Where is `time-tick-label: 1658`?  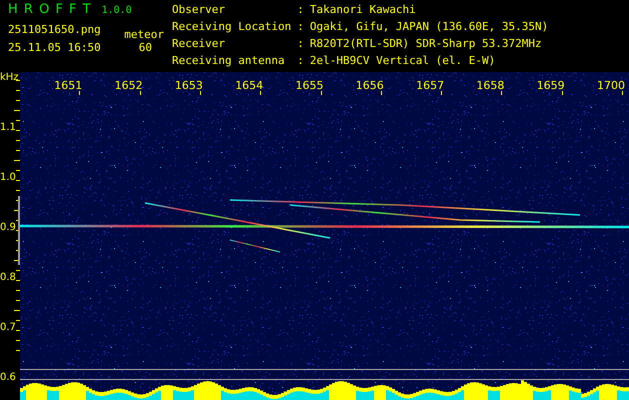 time-tick-label: 1658 is located at coordinates (490, 85).